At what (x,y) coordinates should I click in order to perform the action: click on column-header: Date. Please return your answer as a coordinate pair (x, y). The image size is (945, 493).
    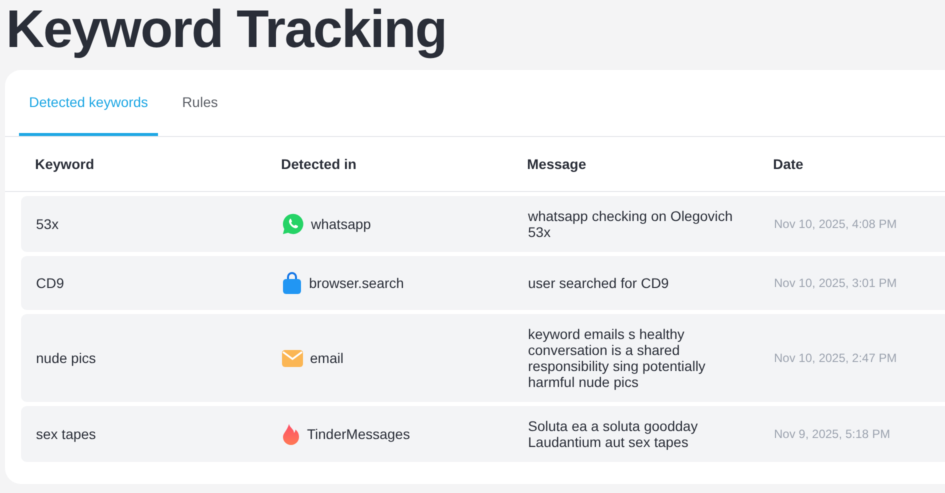
    Looking at the image, I should click on (788, 164).